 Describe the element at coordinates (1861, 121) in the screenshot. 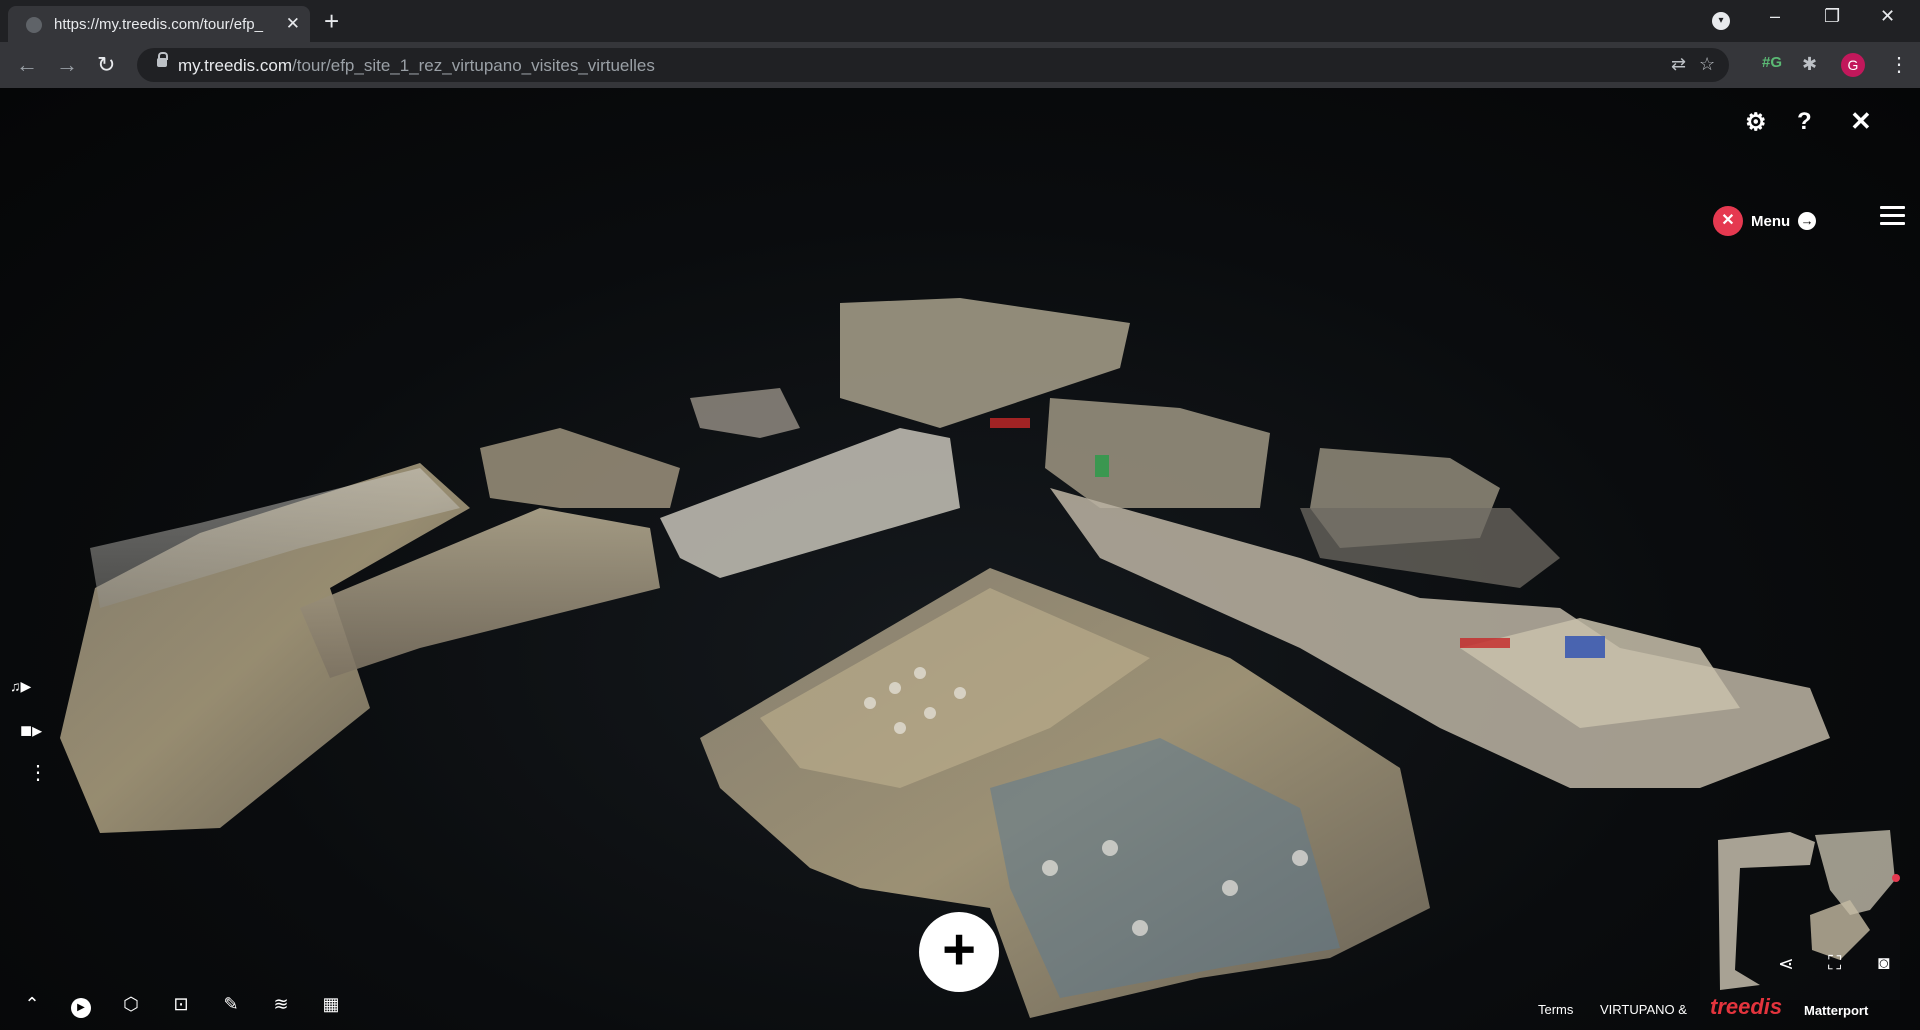

I see `close-icon: ✕` at that location.